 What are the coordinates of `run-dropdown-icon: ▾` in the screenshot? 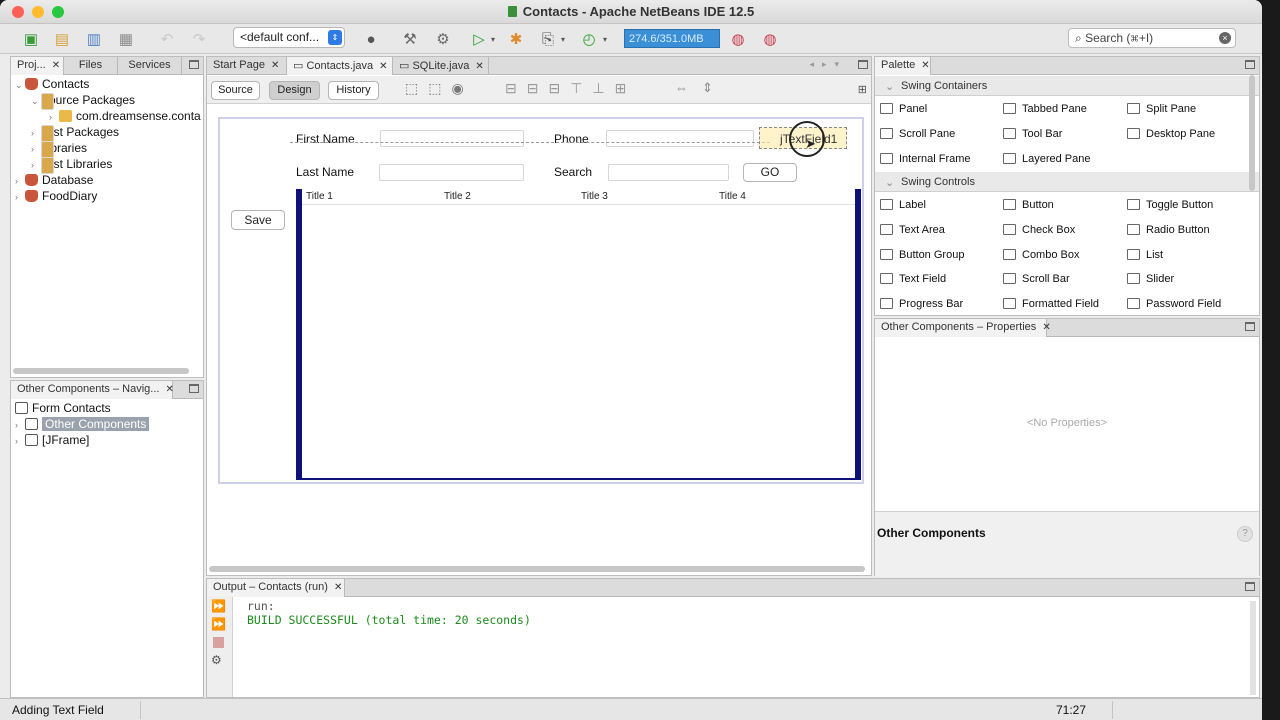 It's located at (493, 39).